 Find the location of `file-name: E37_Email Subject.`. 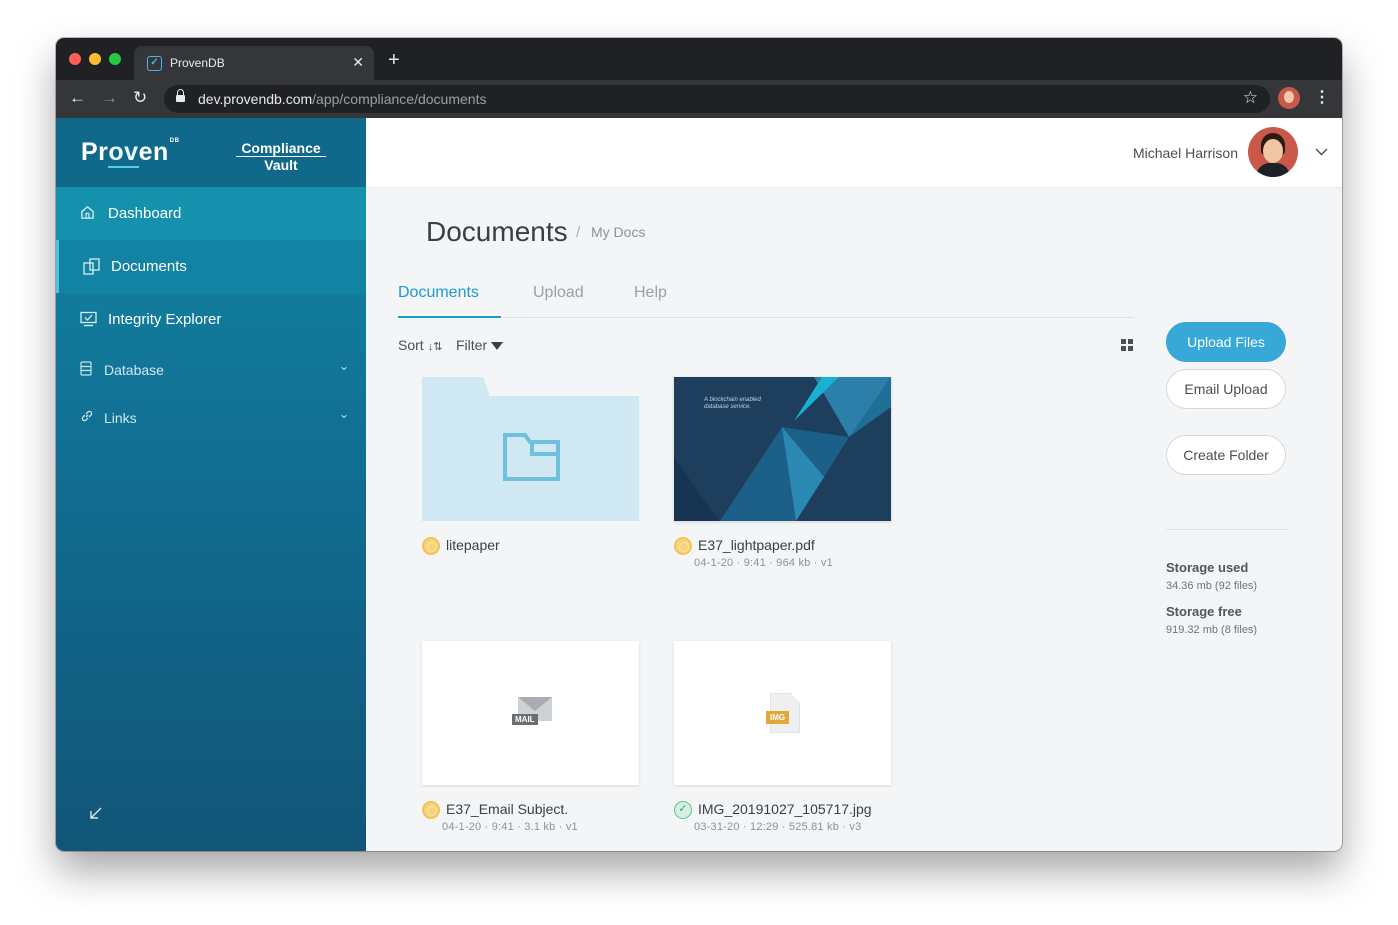

file-name: E37_Email Subject. is located at coordinates (507, 809).